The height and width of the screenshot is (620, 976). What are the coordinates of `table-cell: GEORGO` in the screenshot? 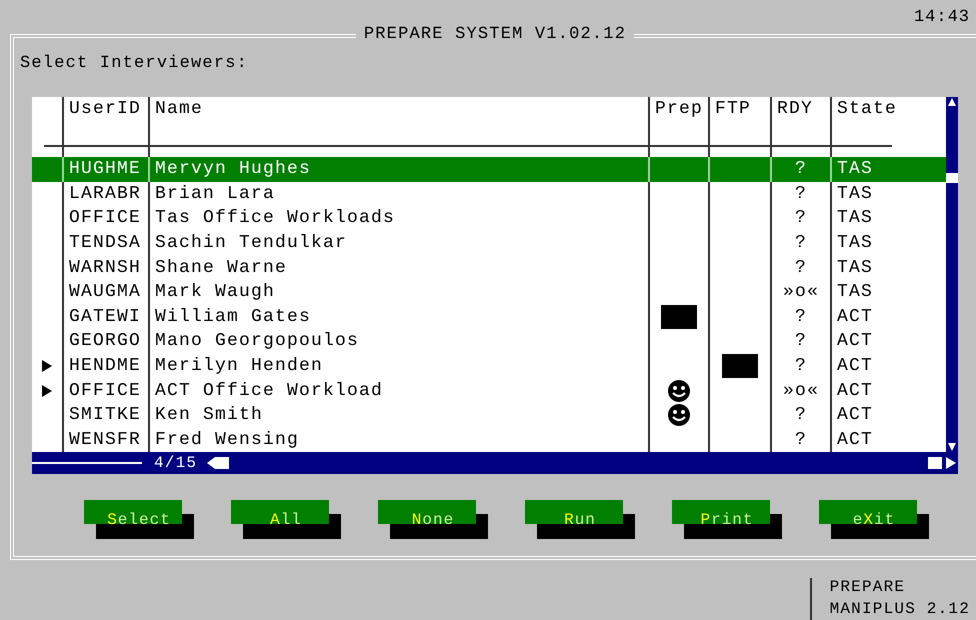 It's located at (105, 341).